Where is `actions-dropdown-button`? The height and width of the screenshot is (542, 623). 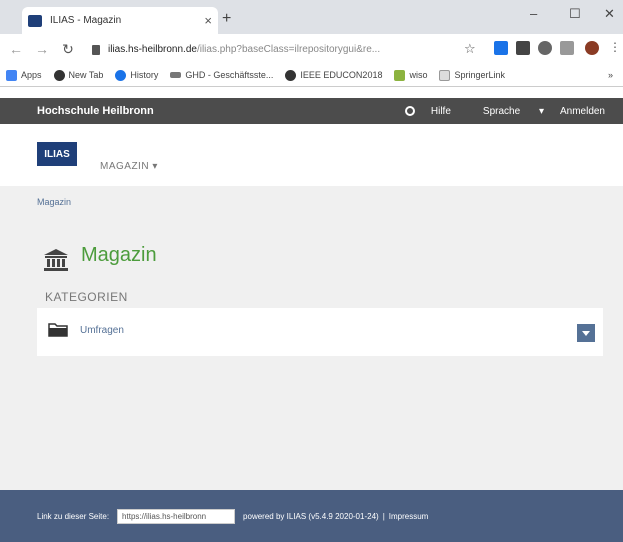 actions-dropdown-button is located at coordinates (586, 333).